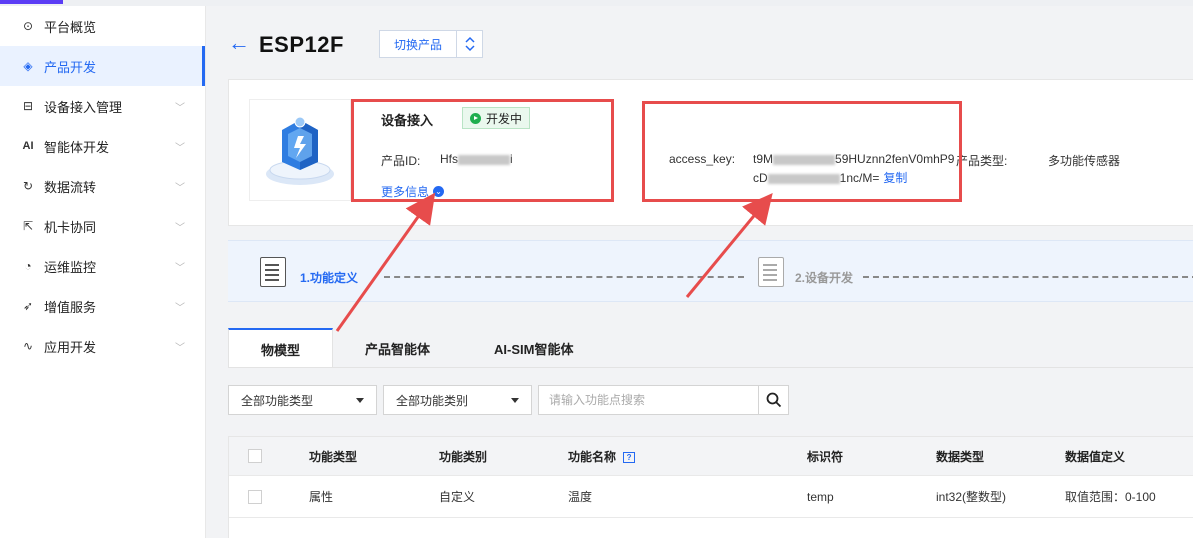  What do you see at coordinates (31, 2) in the screenshot?
I see `brand-accent-bar` at bounding box center [31, 2].